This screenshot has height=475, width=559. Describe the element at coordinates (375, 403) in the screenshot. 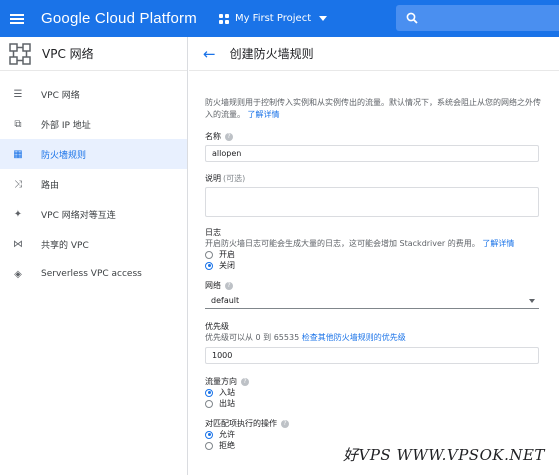

I see `direction-egress-radio: 出站` at that location.